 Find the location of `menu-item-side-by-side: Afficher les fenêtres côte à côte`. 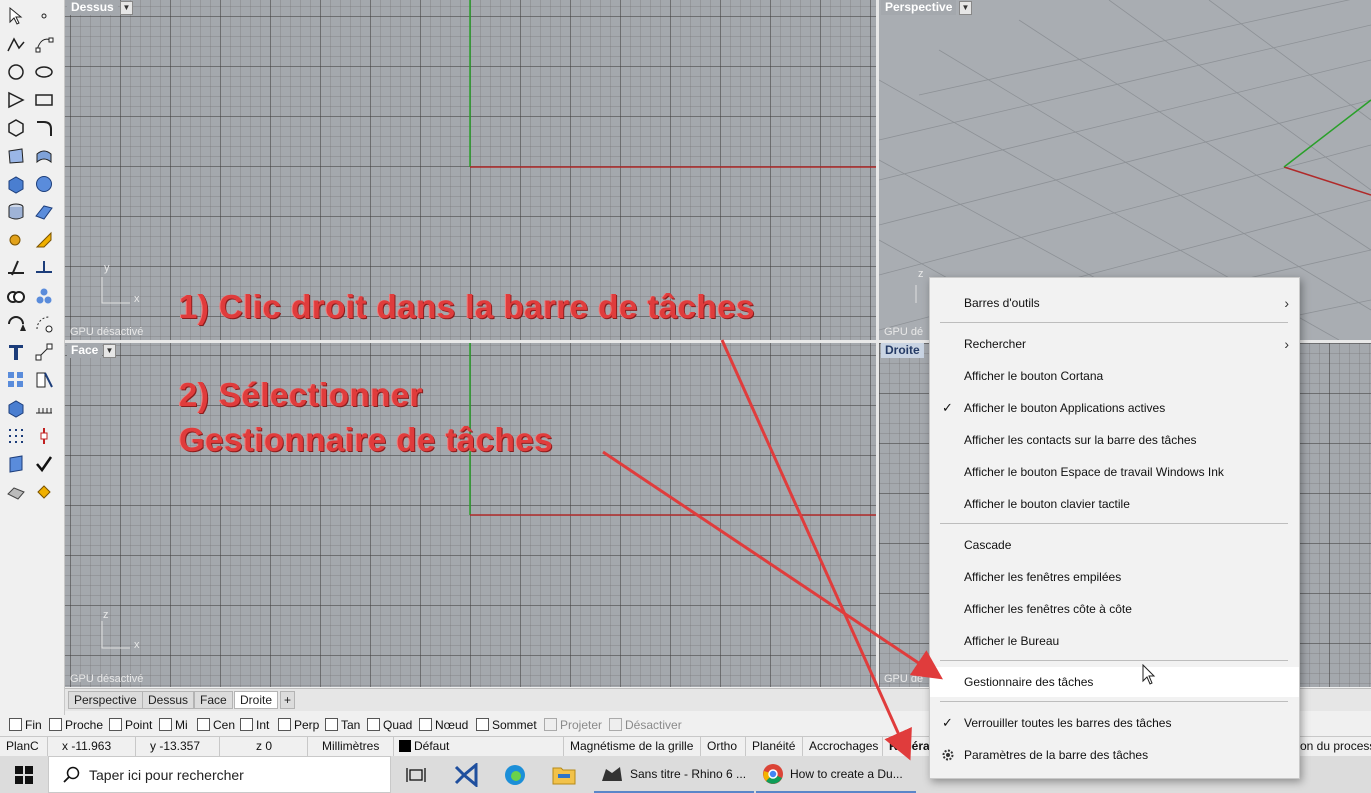

menu-item-side-by-side: Afficher les fenêtres côte à côte is located at coordinates (1114, 609).